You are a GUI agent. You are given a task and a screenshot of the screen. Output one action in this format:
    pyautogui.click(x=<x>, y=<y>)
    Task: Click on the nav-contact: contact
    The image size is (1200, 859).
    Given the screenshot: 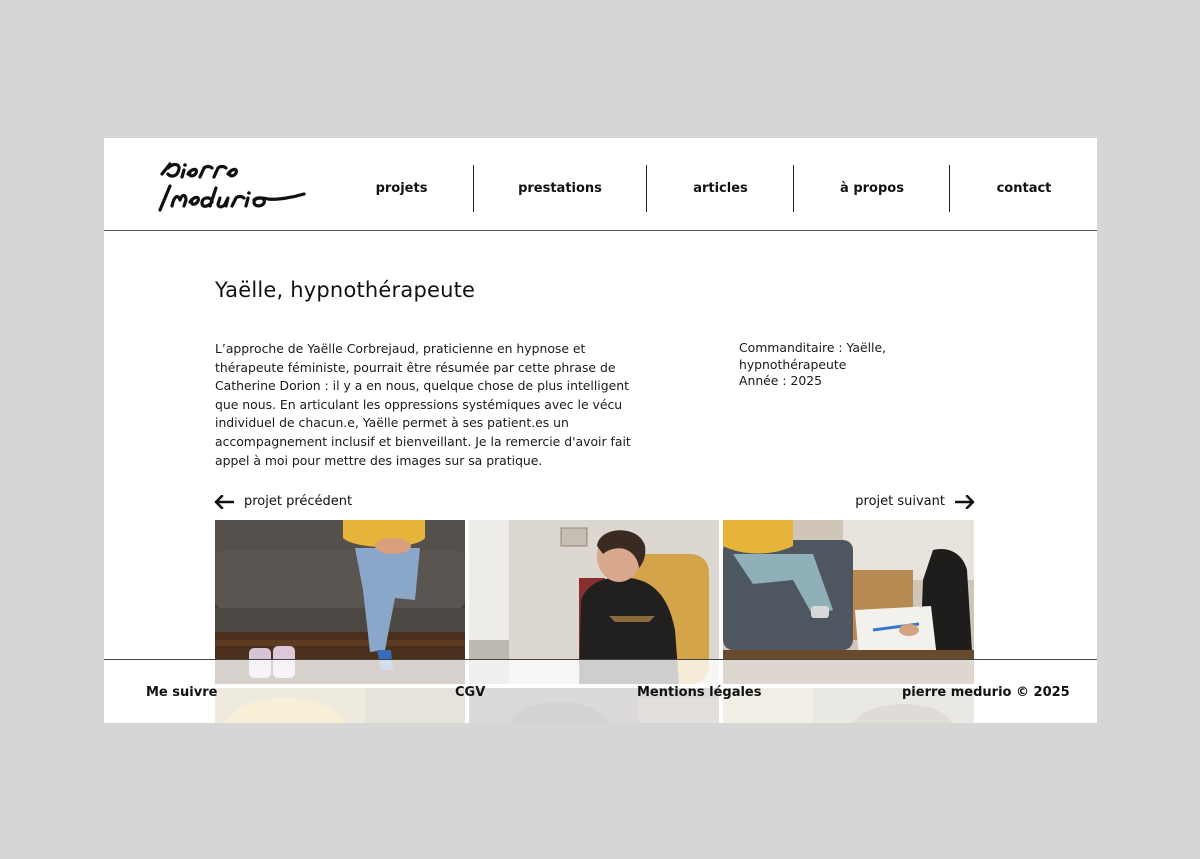 What is the action you would take?
    pyautogui.click(x=1024, y=189)
    